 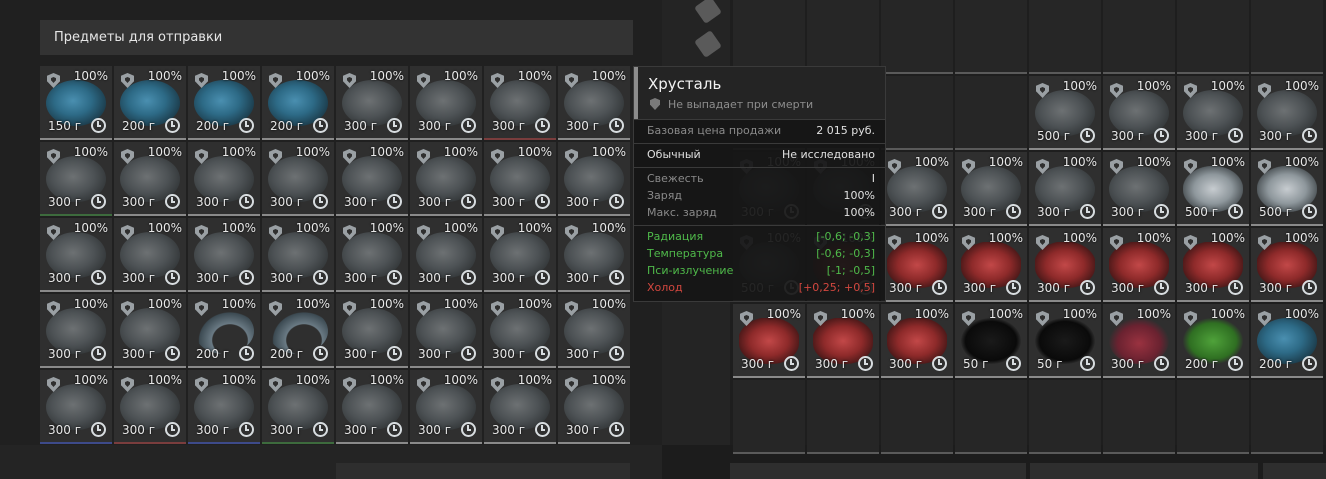 What do you see at coordinates (665, 287) in the screenshot?
I see `cold-label: Холод` at bounding box center [665, 287].